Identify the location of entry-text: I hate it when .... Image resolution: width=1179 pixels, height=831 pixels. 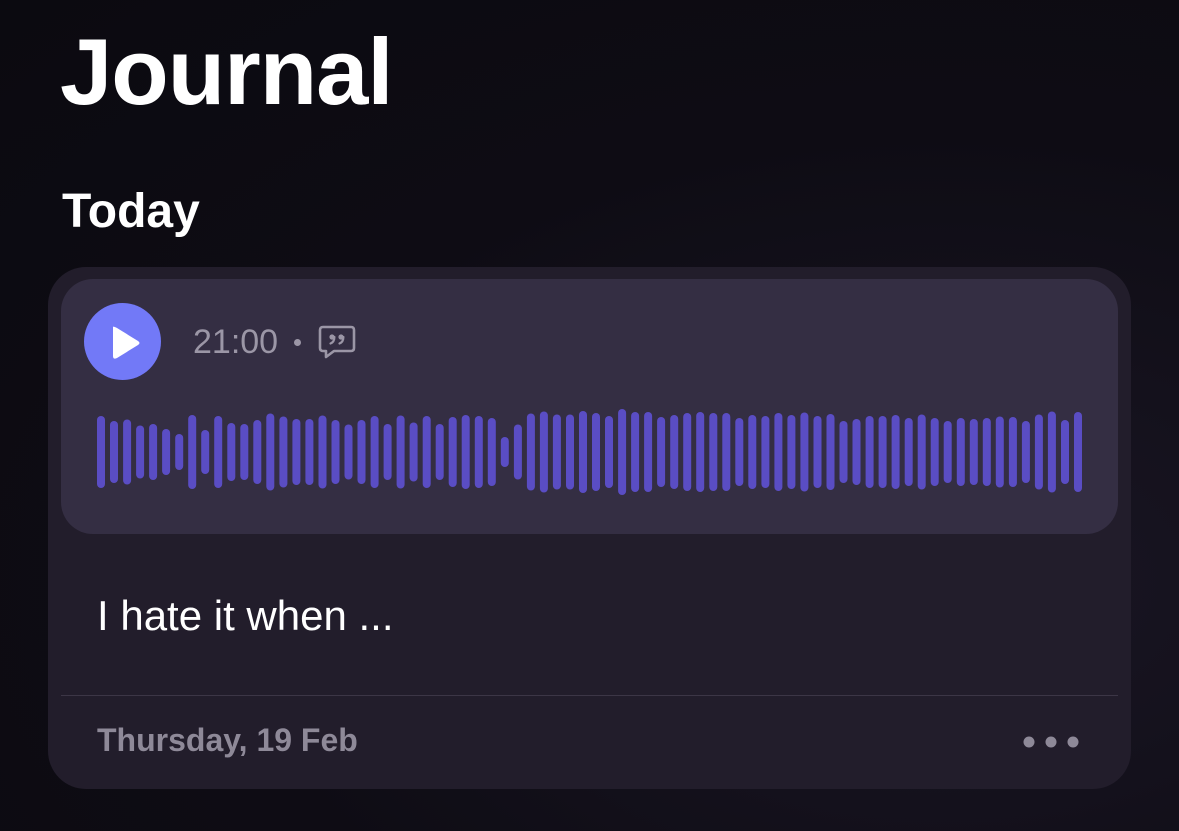
(245, 616).